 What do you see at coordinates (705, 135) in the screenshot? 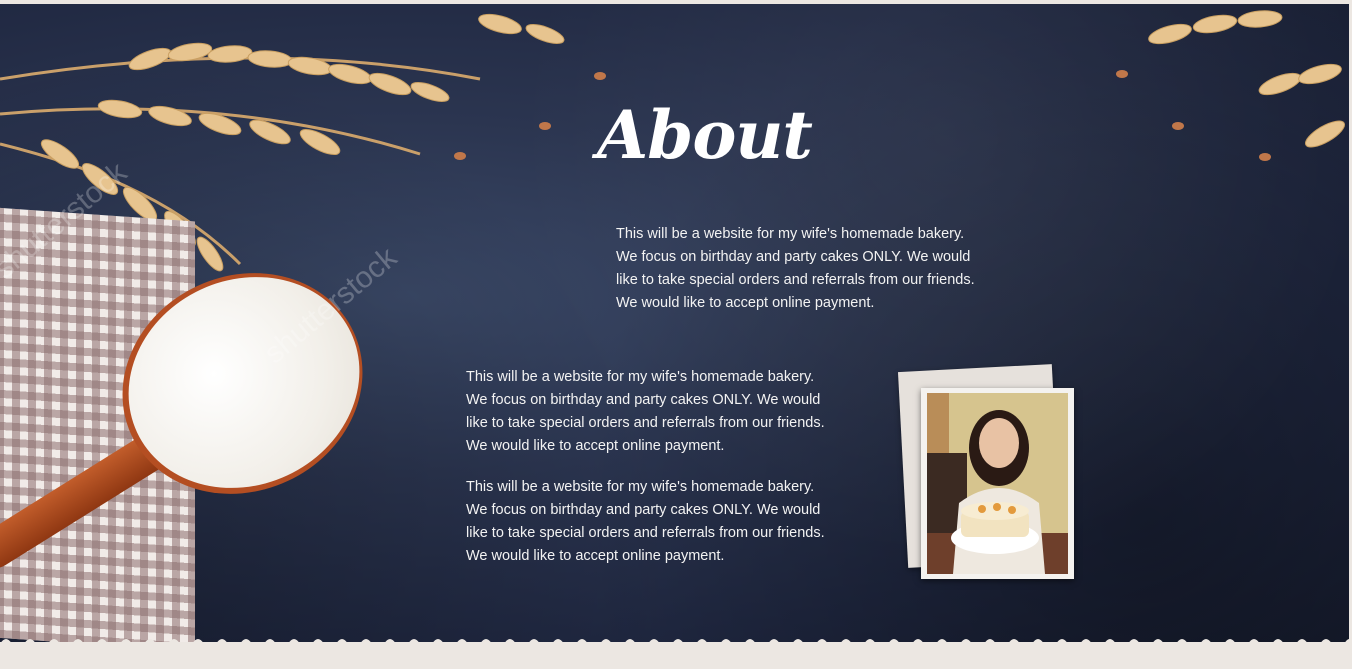
I see `page-title: About` at bounding box center [705, 135].